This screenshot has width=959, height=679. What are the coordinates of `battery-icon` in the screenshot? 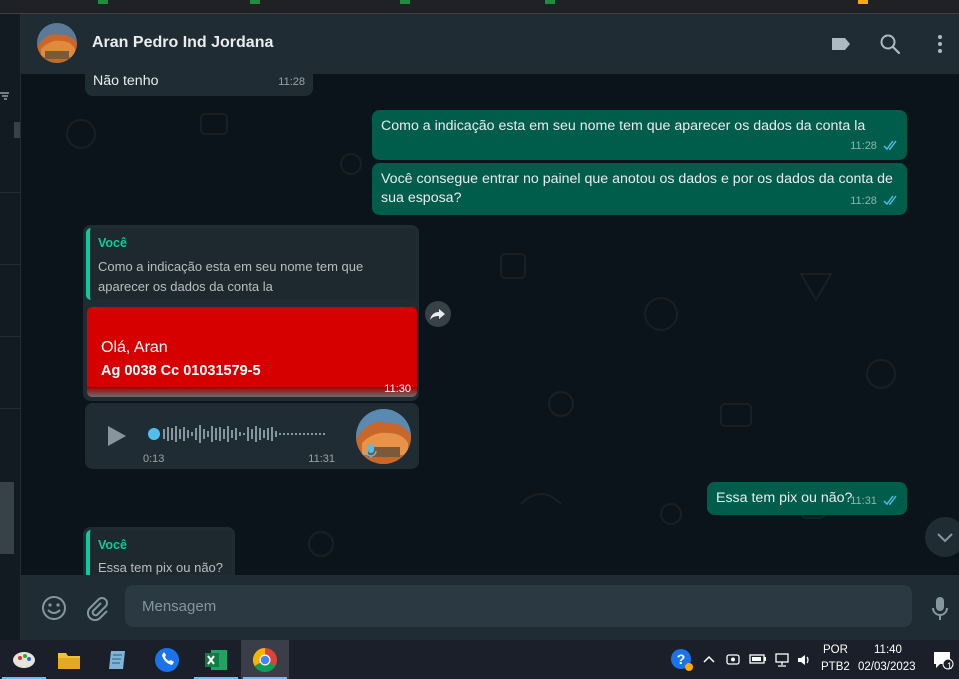 It's located at (758, 659).